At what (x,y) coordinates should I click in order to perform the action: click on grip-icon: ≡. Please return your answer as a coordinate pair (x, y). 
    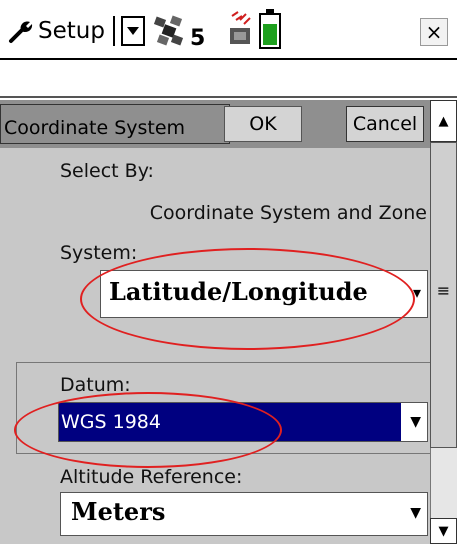
    Looking at the image, I should click on (443, 290).